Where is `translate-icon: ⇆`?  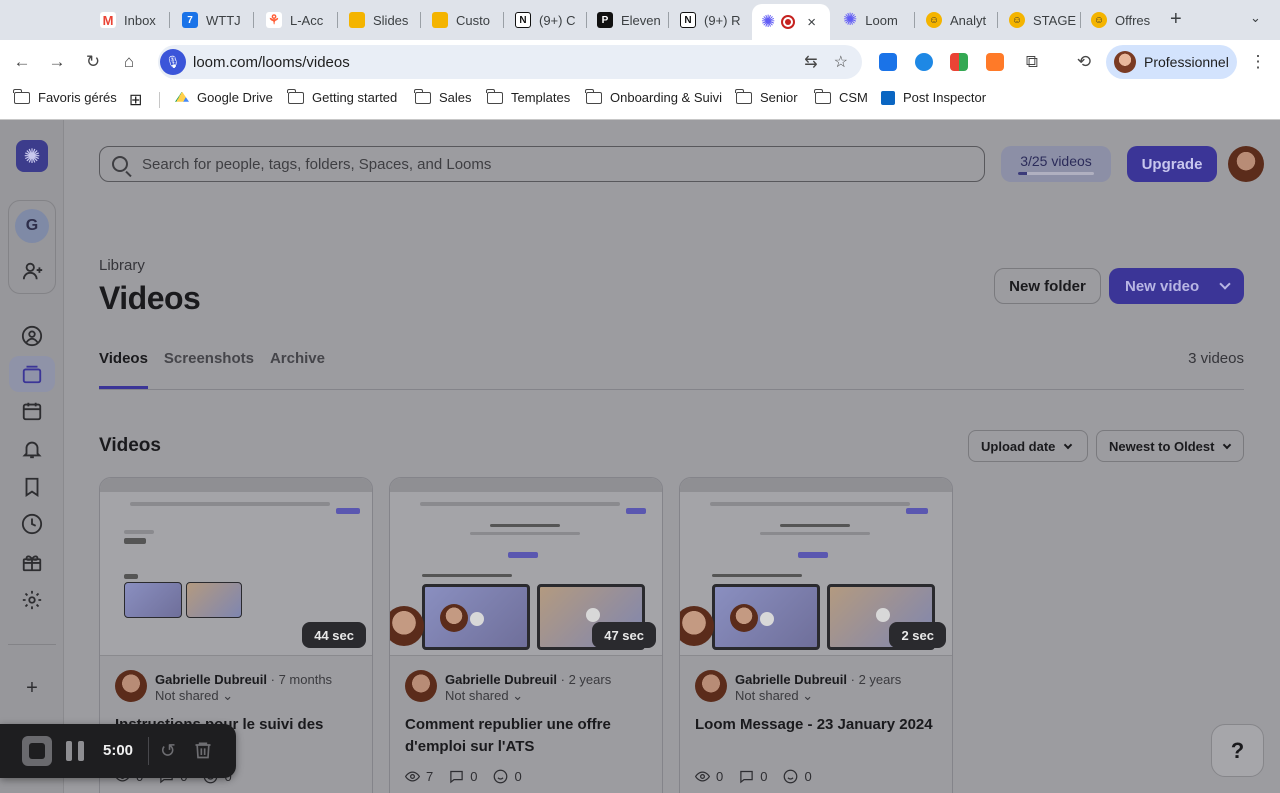
translate-icon: ⇆ is located at coordinates (810, 62).